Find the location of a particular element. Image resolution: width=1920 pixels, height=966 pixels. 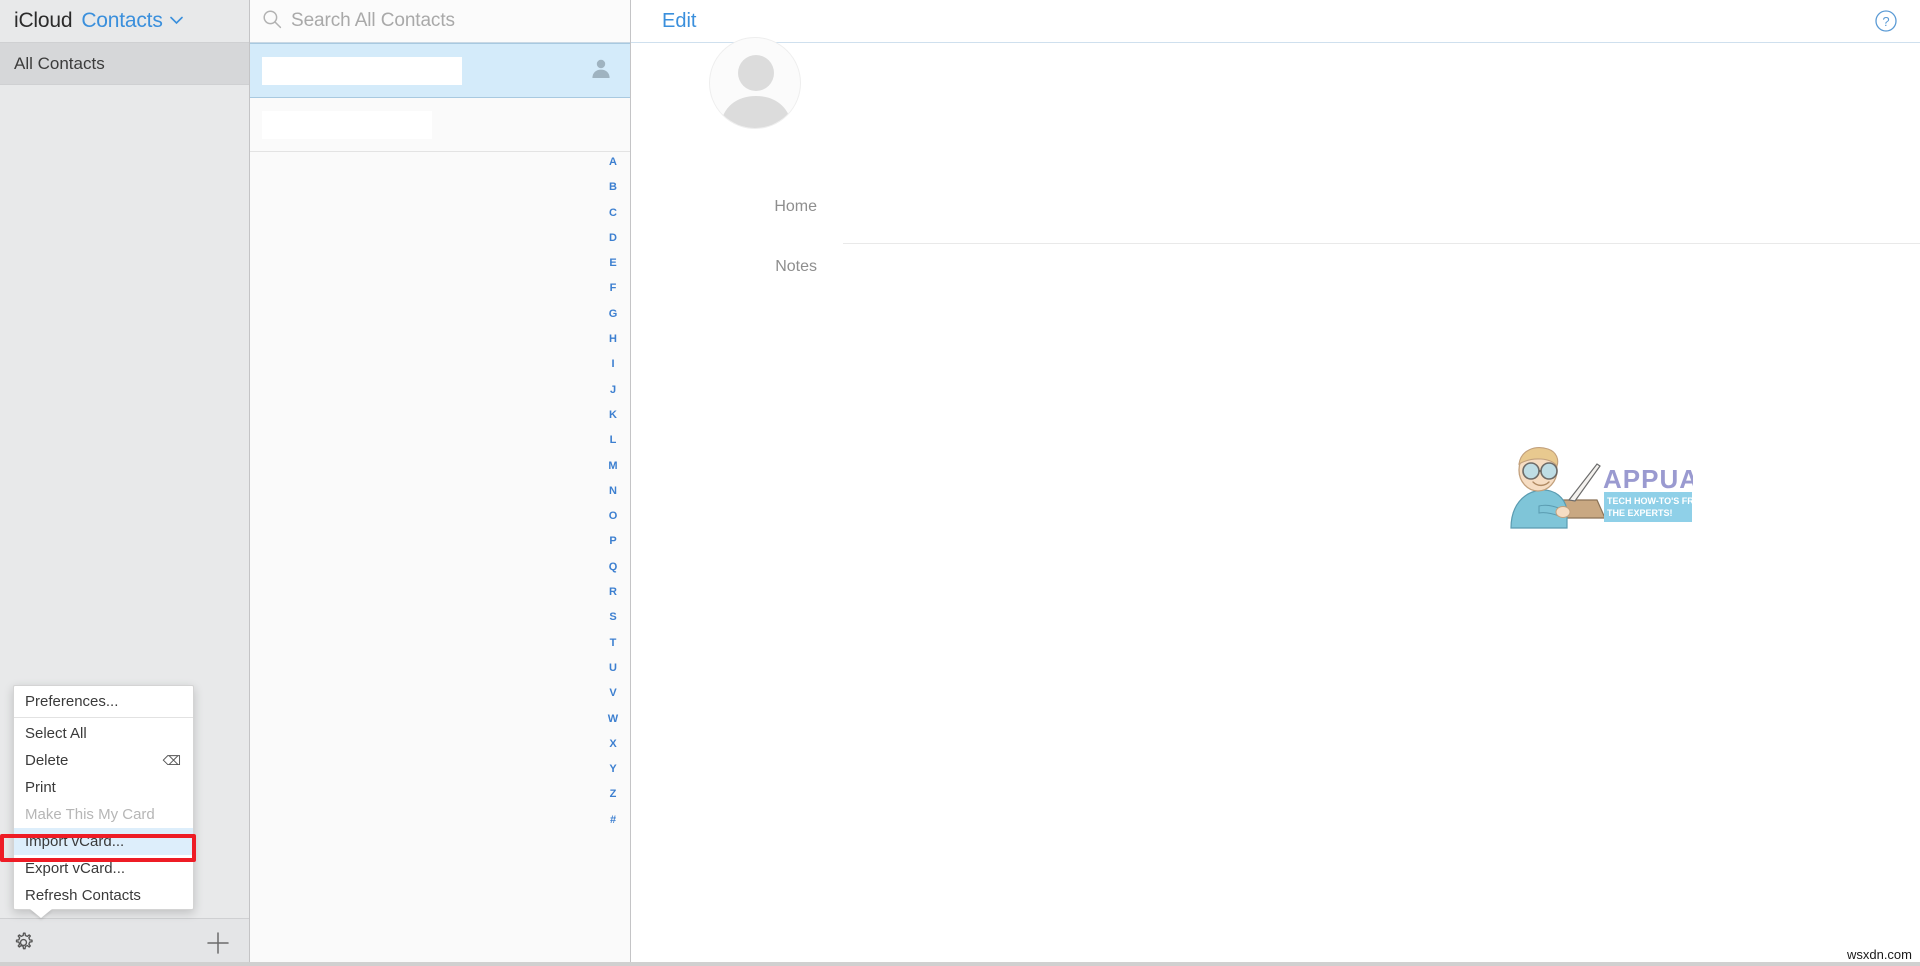

question-mark-circle-icon: ? is located at coordinates (1886, 21).